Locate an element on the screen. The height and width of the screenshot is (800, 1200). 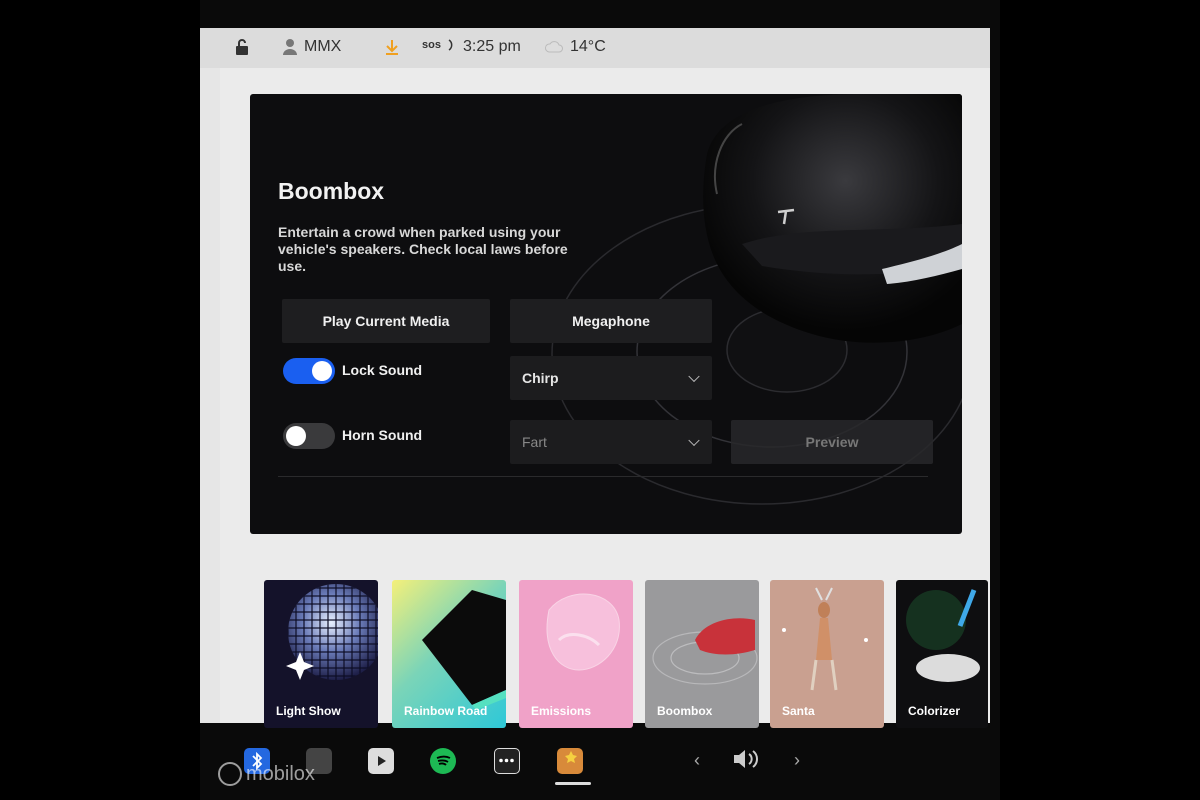
volume-icon is located at coordinates (746, 761).